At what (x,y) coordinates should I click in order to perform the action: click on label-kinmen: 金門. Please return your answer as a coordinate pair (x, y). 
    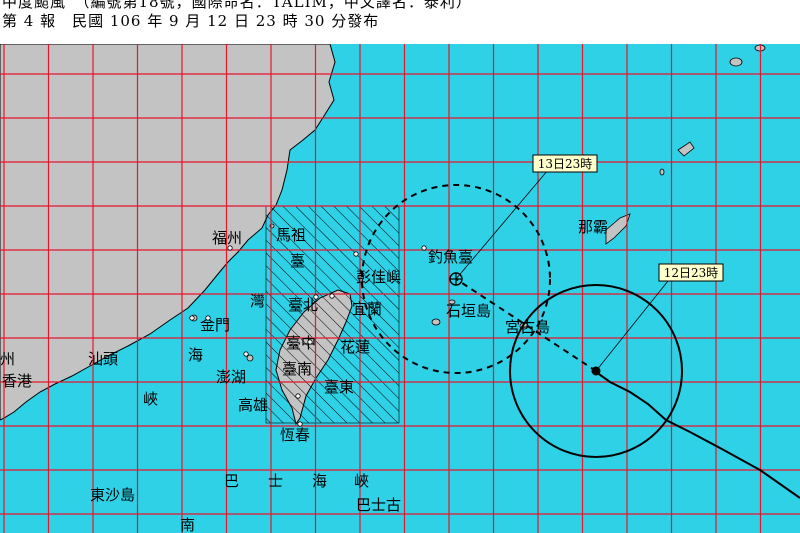
    Looking at the image, I should click on (215, 325).